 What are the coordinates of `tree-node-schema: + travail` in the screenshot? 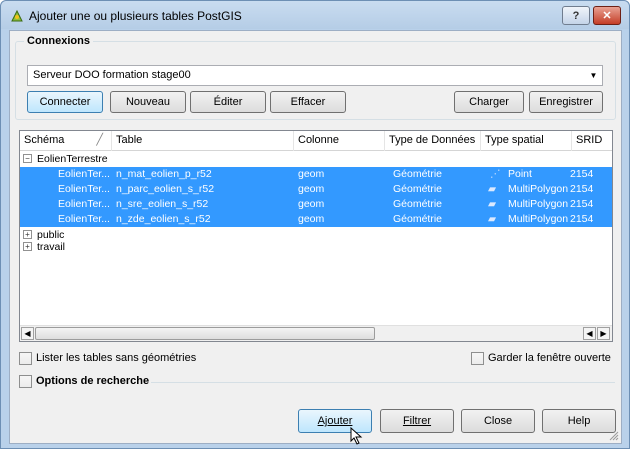 It's located at (316, 247).